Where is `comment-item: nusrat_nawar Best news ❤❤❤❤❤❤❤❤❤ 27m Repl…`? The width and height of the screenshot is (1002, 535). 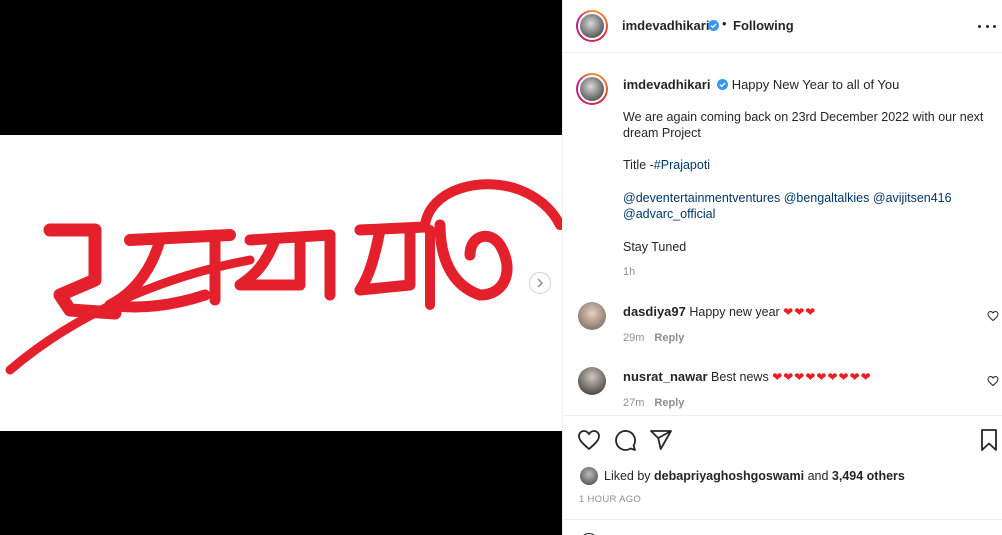 comment-item: nusrat_nawar Best news ❤❤❤❤❤❤❤❤❤ 27m Repl… is located at coordinates (782, 386).